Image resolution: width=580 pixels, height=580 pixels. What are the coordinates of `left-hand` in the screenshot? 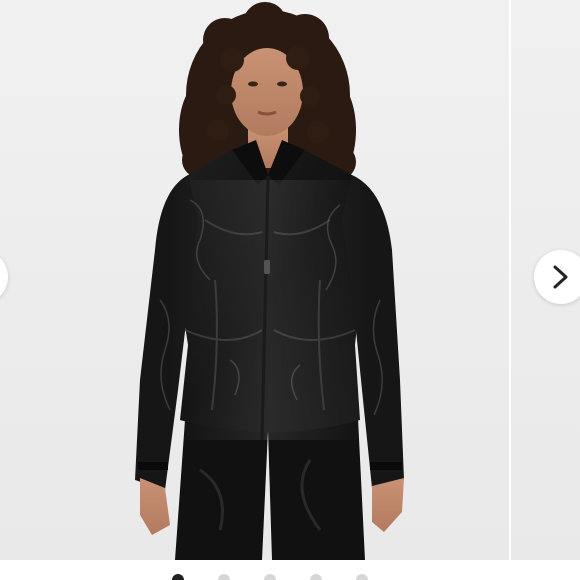 It's located at (155, 506).